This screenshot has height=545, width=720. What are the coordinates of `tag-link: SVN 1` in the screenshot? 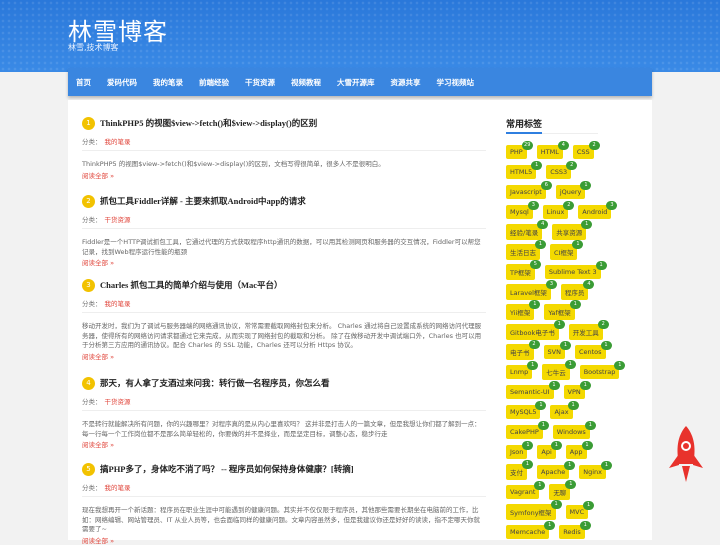 It's located at (557, 350).